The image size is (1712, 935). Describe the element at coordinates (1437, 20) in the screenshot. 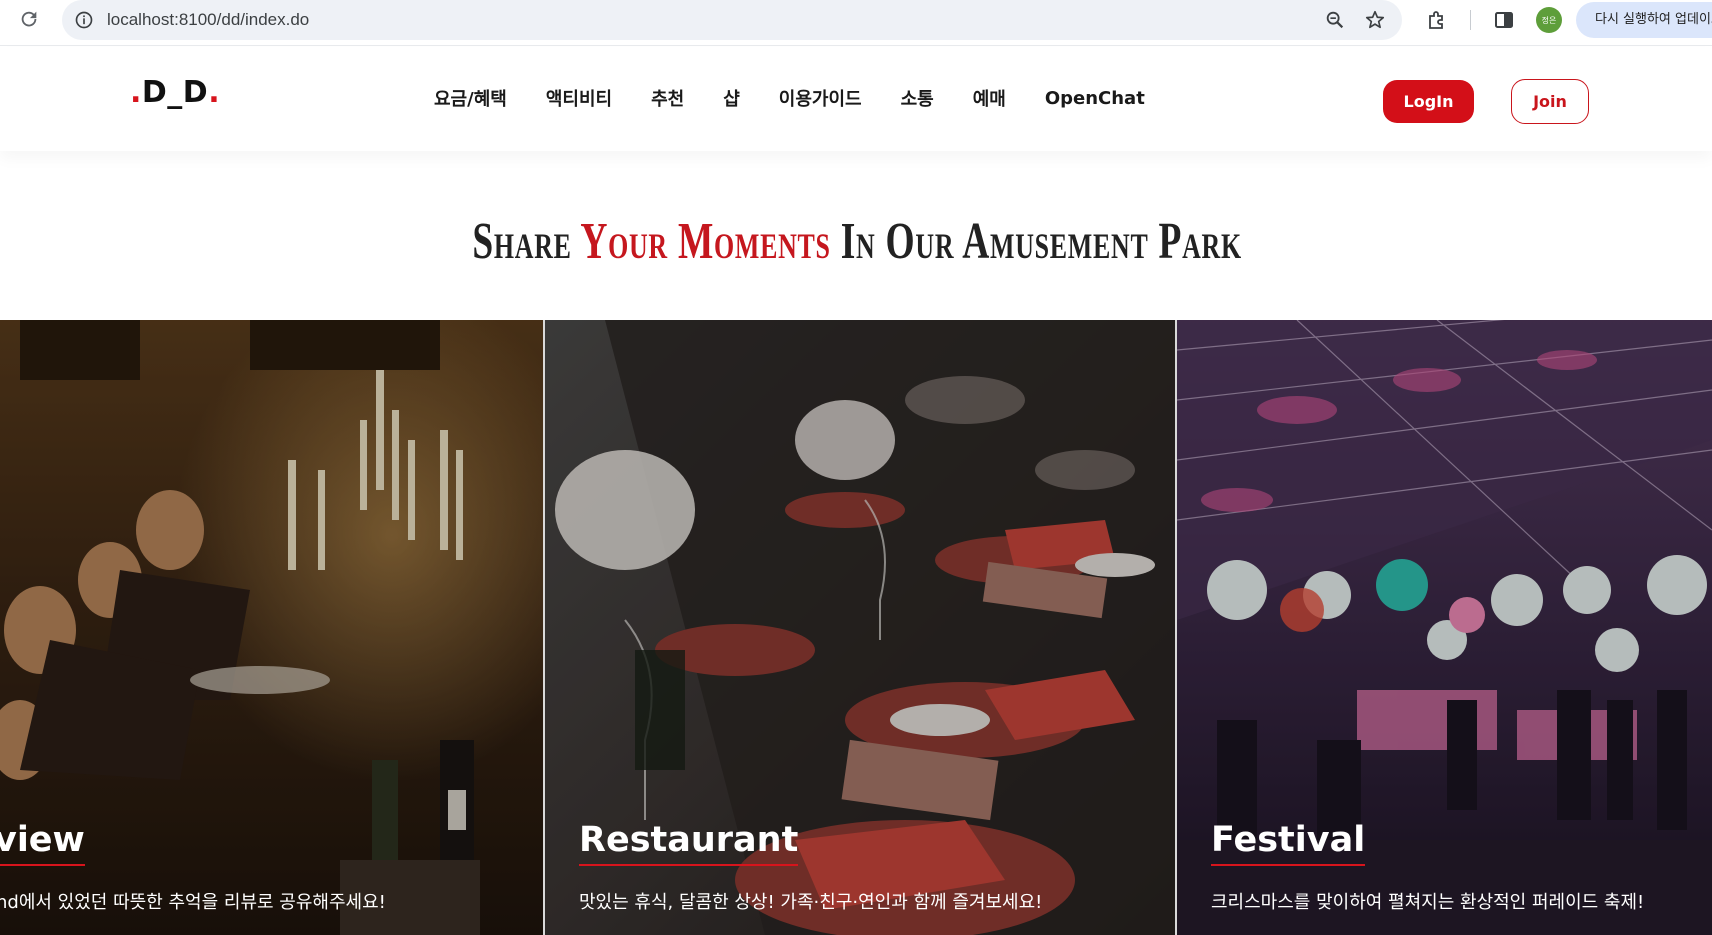

I see `extensions-puzzle-icon` at that location.